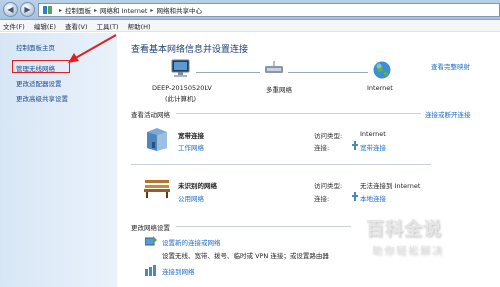  I want to click on sidebar-item-control-panel-home: 控制面板主页, so click(35, 47).